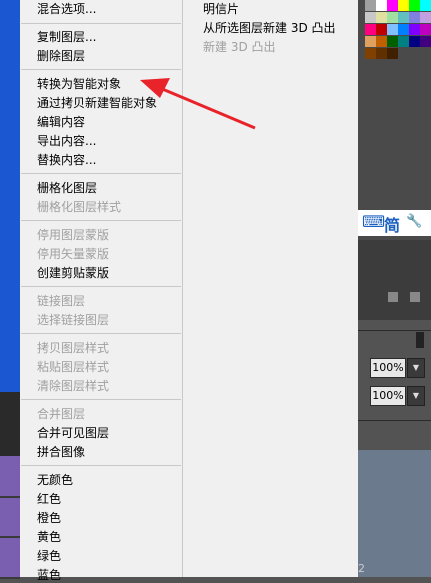 The width and height of the screenshot is (431, 583). I want to click on menu-item-select-linked-layers: 选择链接图层, so click(73, 320).